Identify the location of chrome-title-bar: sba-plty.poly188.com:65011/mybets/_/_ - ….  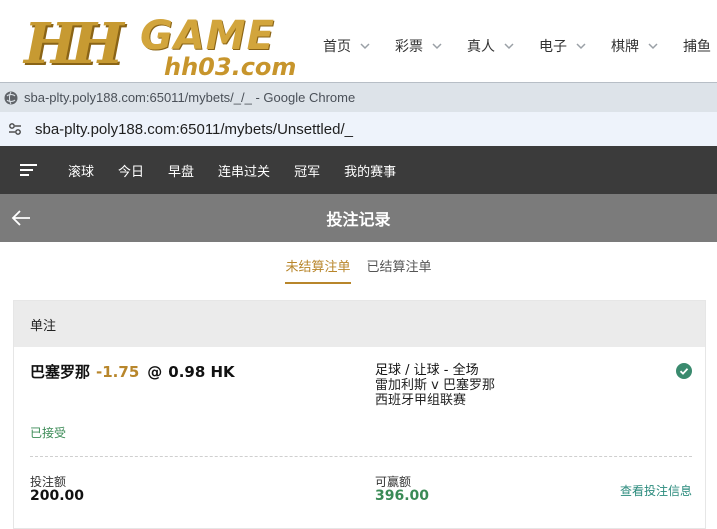
(358, 97).